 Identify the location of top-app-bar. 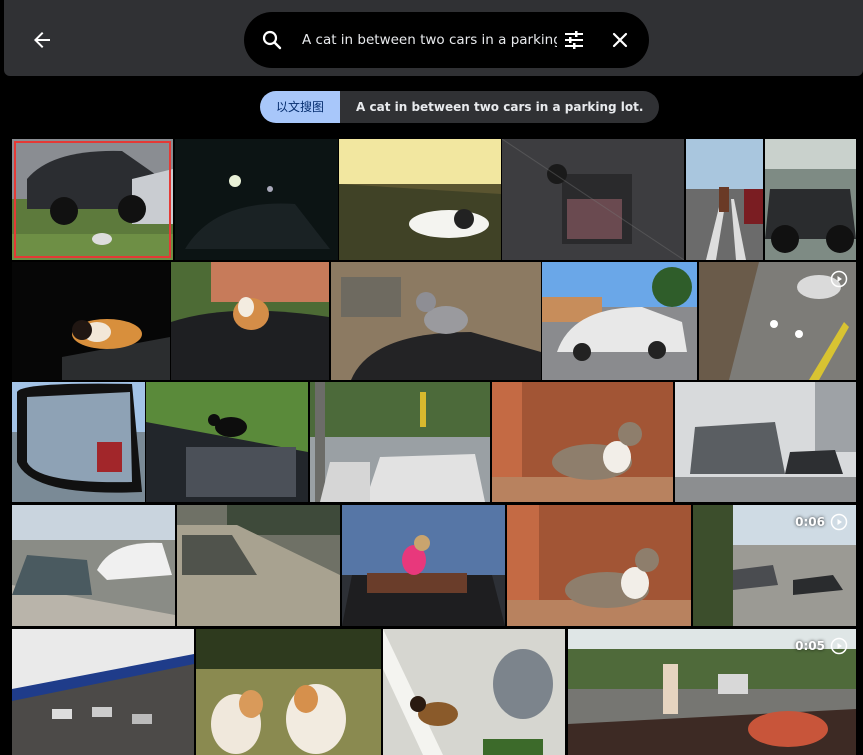
(433, 38).